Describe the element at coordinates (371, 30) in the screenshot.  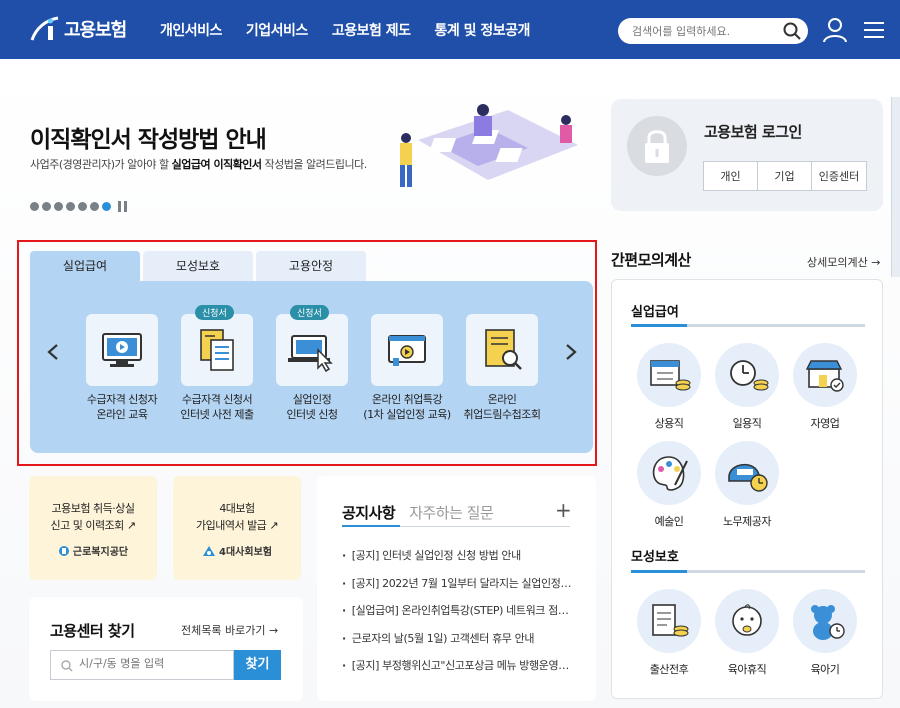
I see `nav-system: 고용보험 제도` at that location.